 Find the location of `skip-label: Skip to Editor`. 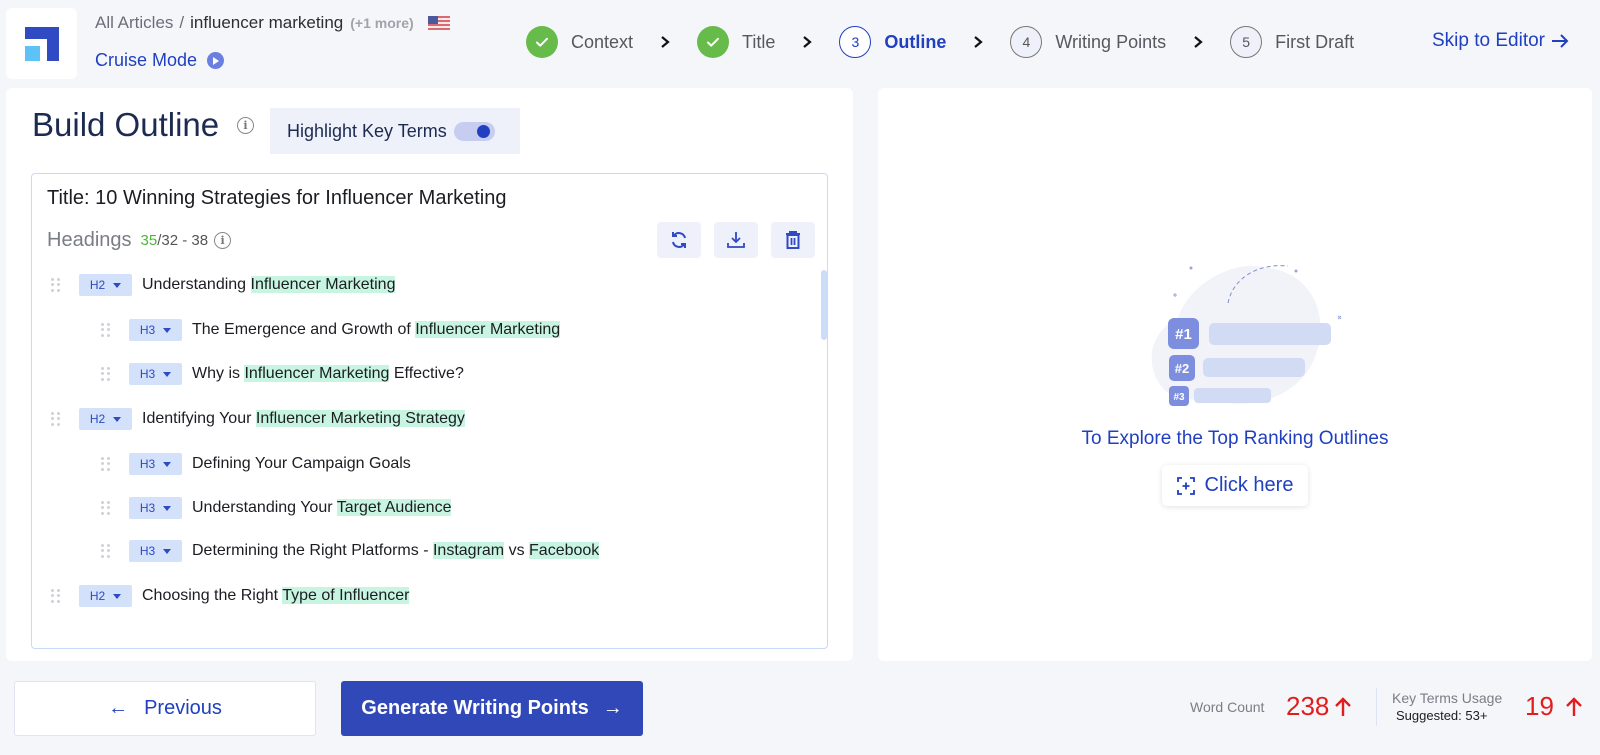

skip-label: Skip to Editor is located at coordinates (1488, 40).